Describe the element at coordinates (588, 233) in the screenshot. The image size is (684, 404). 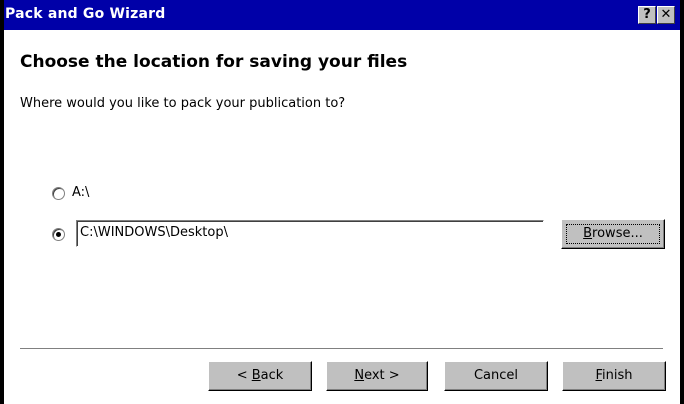
I see `browse-mnemonic: B` at that location.